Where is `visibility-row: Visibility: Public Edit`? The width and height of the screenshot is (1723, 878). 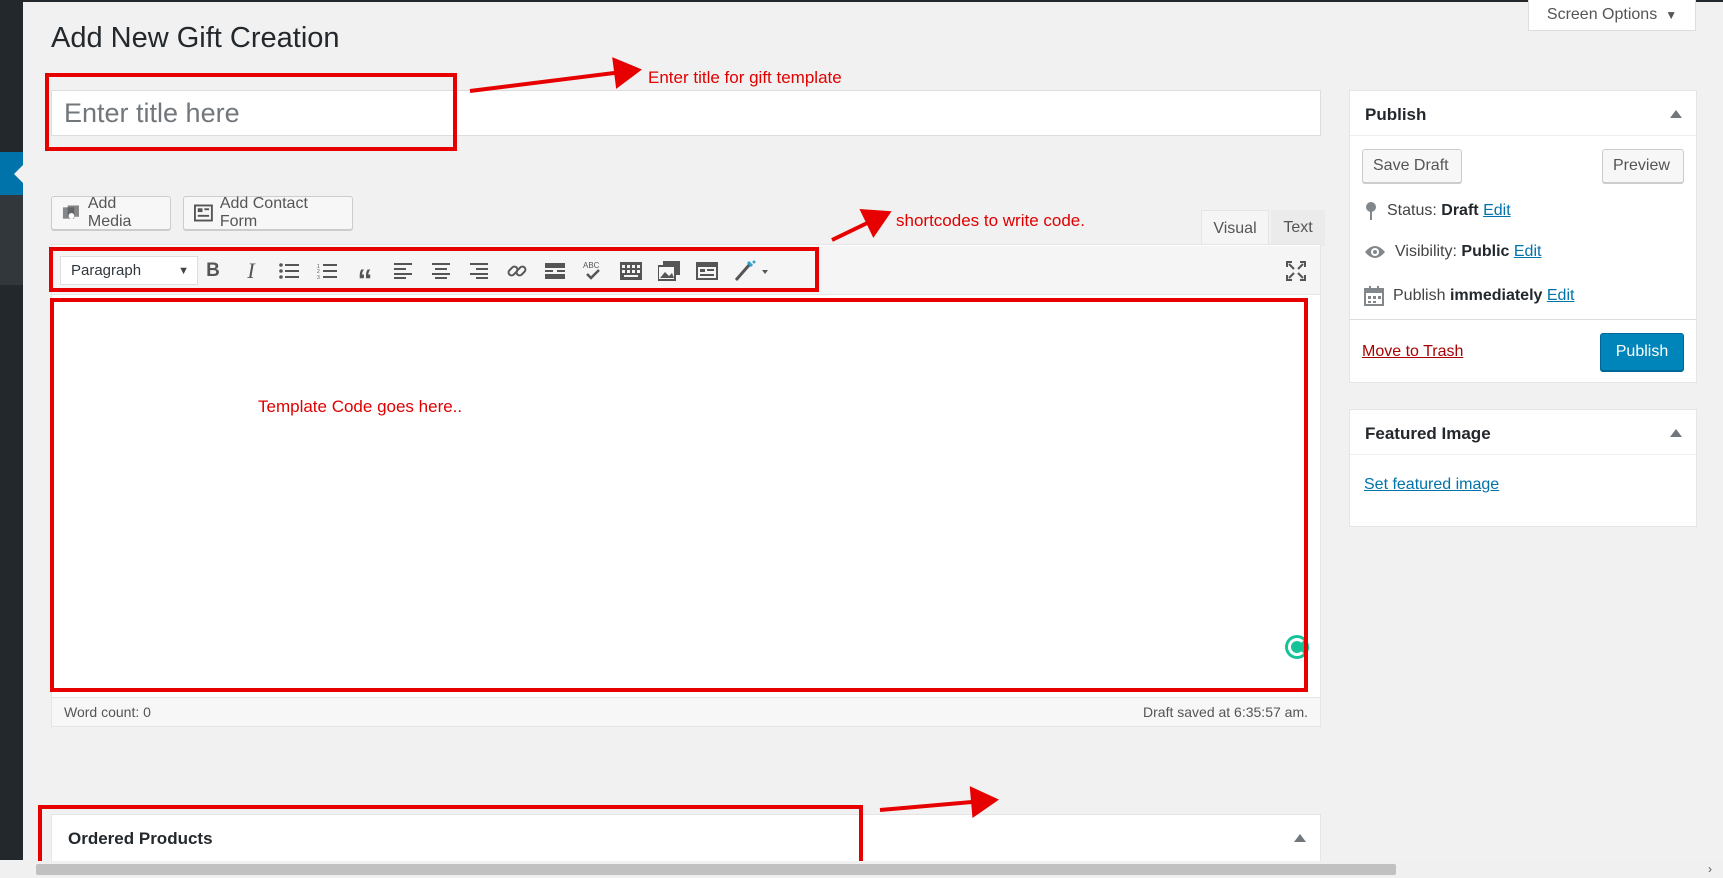
visibility-row: Visibility: Public Edit is located at coordinates (1452, 252).